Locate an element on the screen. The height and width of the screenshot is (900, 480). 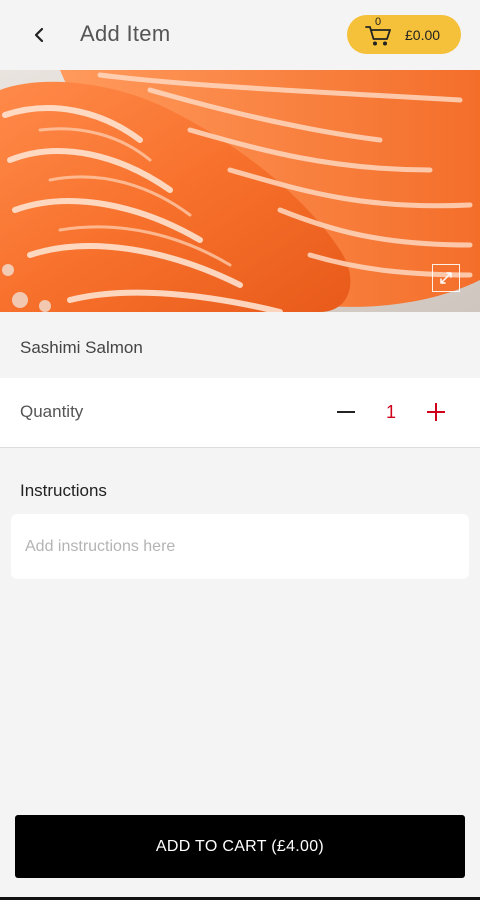
app-header: Add Item 0 £0.00 is located at coordinates (240, 35).